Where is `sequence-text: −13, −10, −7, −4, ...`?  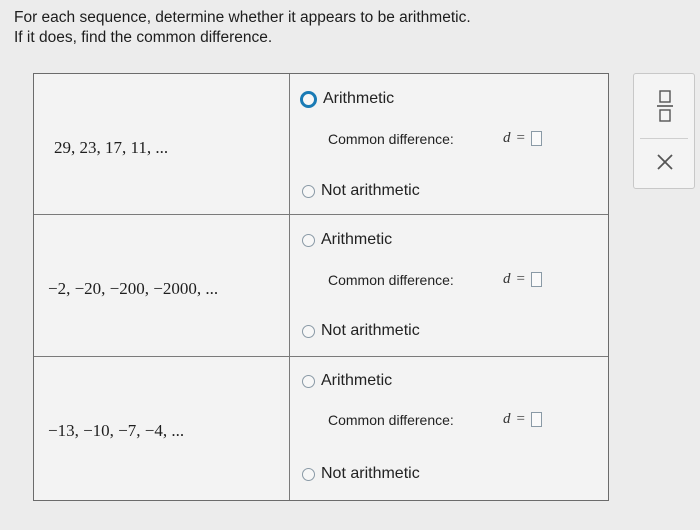 sequence-text: −13, −10, −7, −4, ... is located at coordinates (116, 430).